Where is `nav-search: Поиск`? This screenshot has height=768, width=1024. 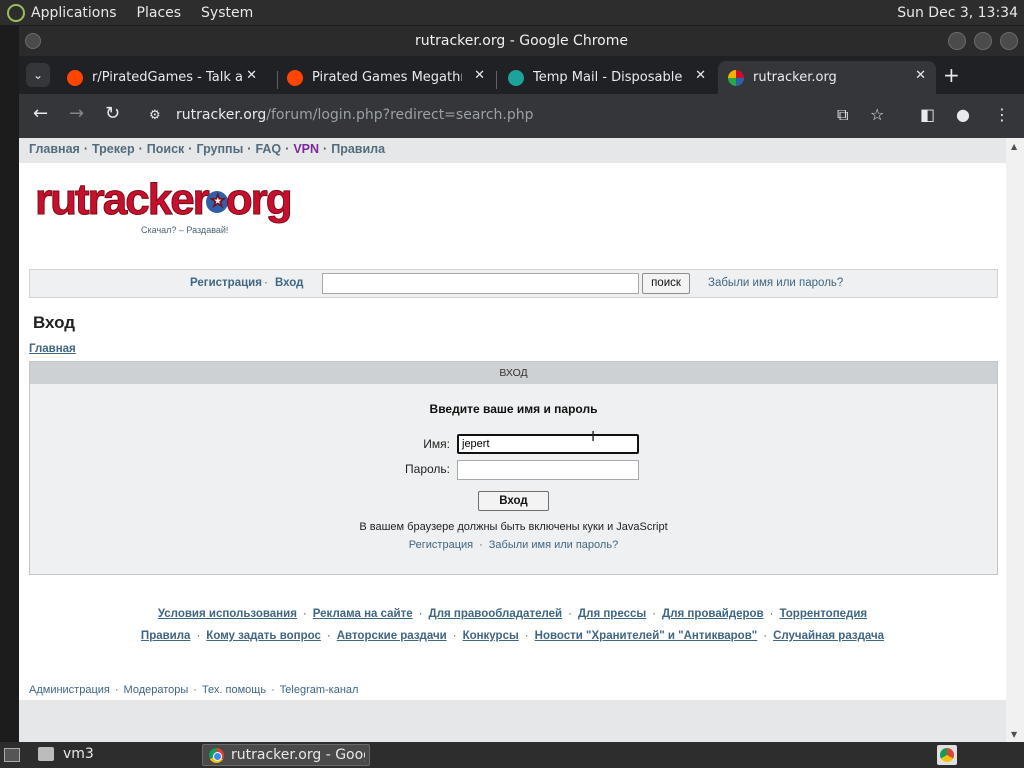
nav-search: Поиск is located at coordinates (166, 149).